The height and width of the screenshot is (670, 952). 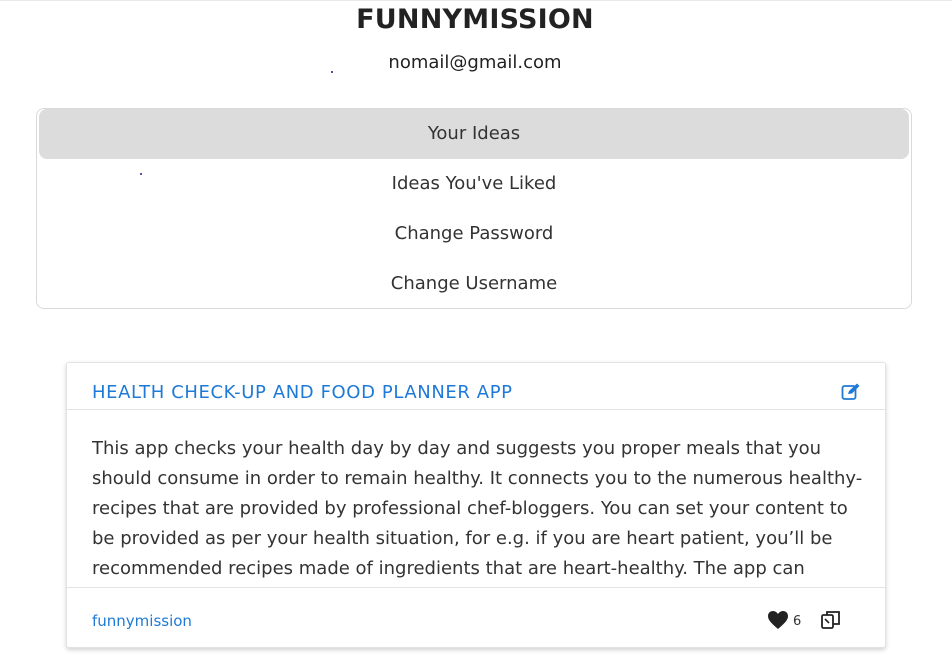 What do you see at coordinates (475, 19) in the screenshot?
I see `brand-title: FUNNYMISSION` at bounding box center [475, 19].